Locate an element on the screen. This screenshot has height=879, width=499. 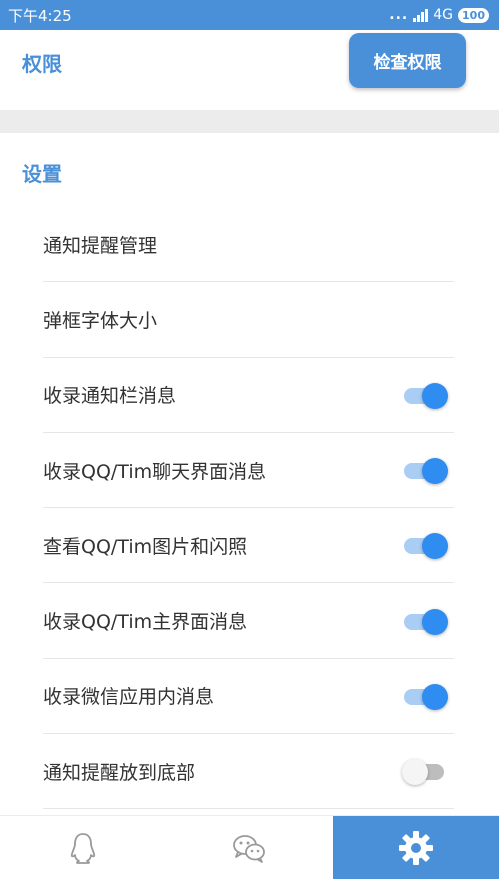
network-type: 4G is located at coordinates (443, 15).